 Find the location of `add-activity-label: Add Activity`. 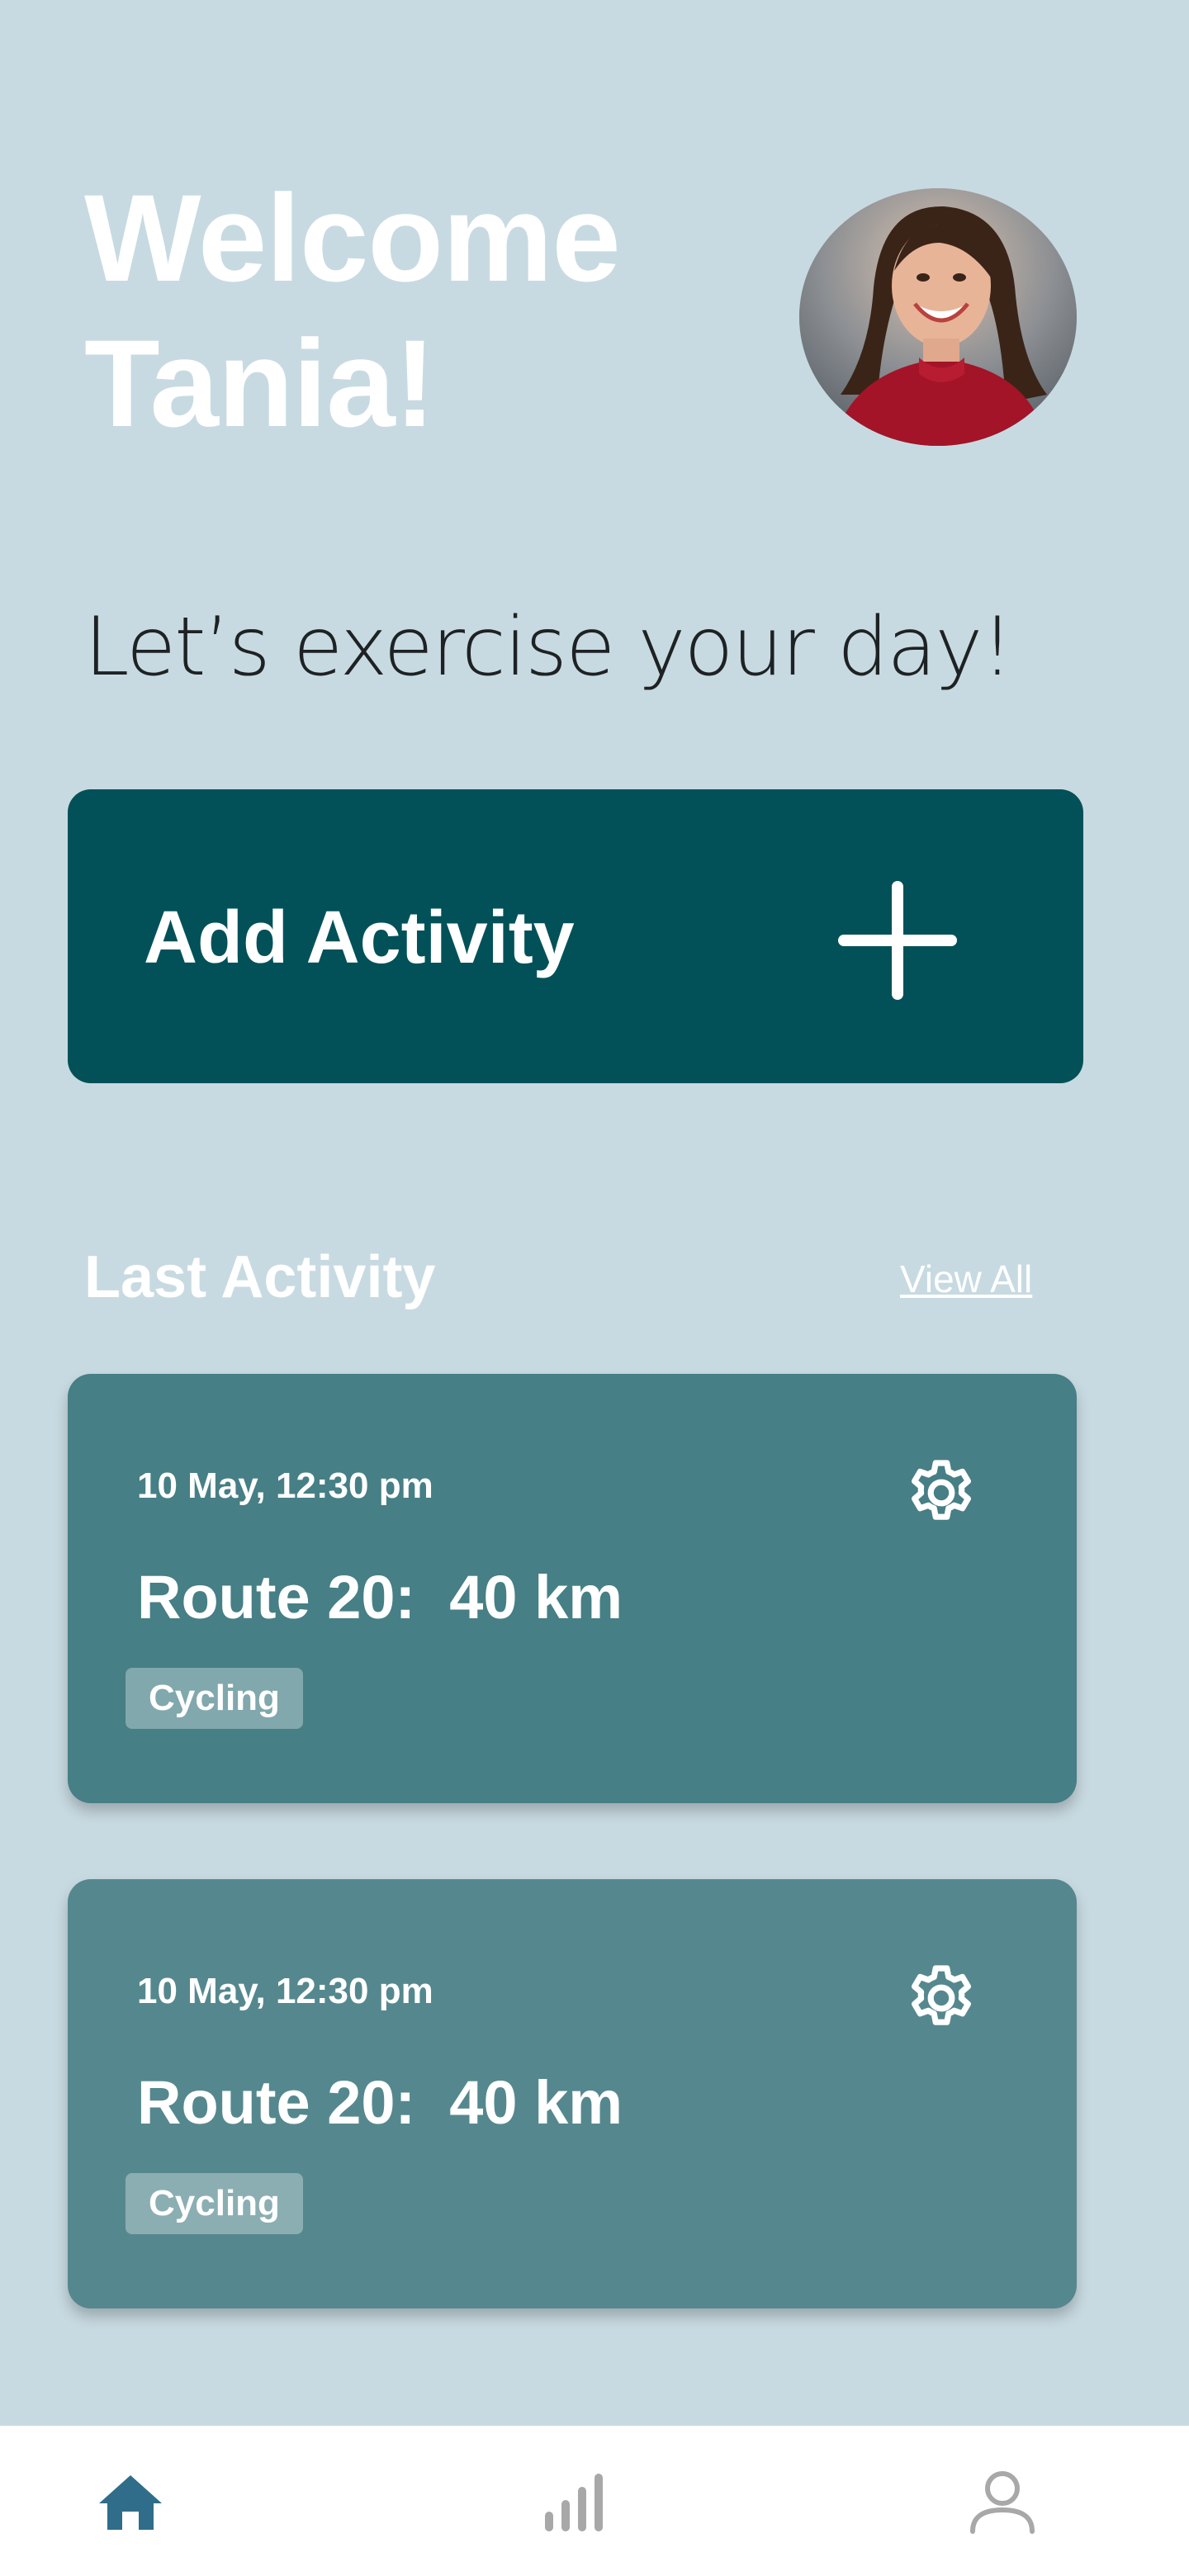

add-activity-label: Add Activity is located at coordinates (359, 938).